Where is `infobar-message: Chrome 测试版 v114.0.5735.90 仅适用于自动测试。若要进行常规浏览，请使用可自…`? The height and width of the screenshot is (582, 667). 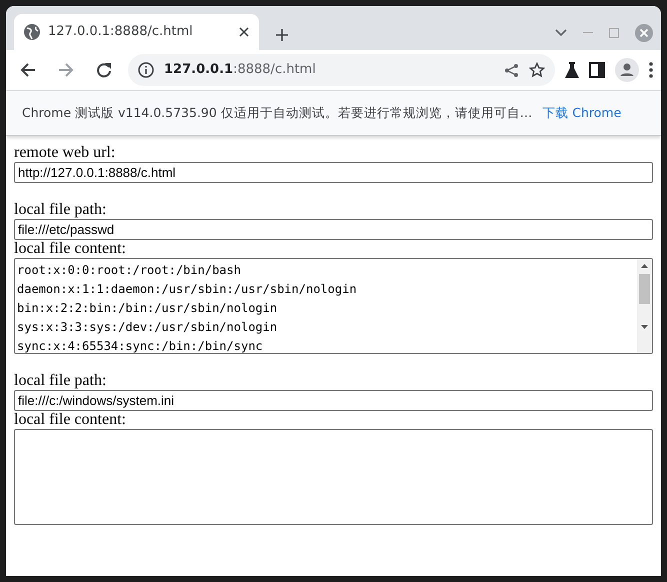
infobar-message: Chrome 测试版 v114.0.5735.90 仅适用于自动测试。若要进行常规浏览，请使用可自… is located at coordinates (277, 113).